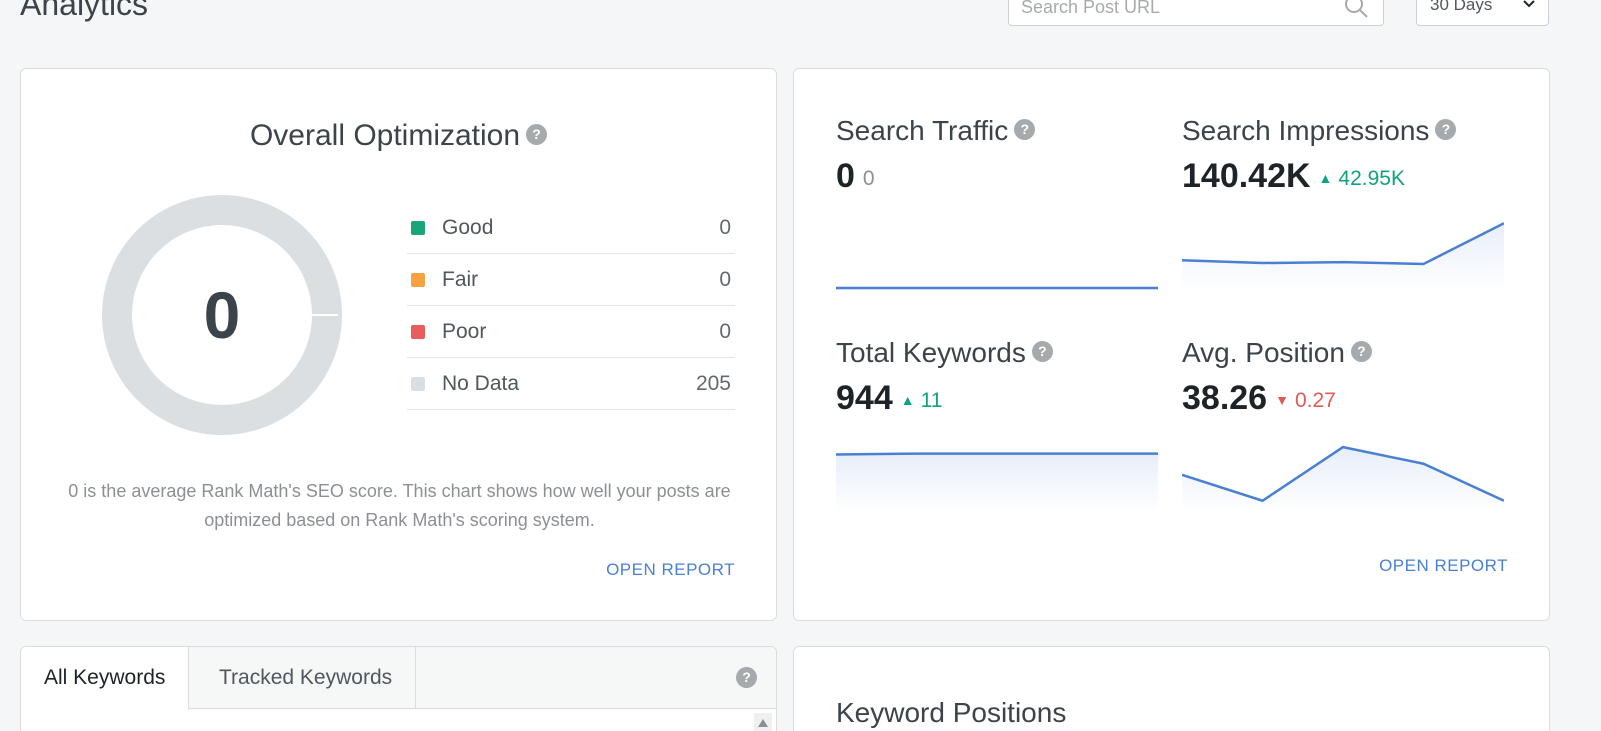  Describe the element at coordinates (222, 315) in the screenshot. I see `optimization-score: 0` at that location.